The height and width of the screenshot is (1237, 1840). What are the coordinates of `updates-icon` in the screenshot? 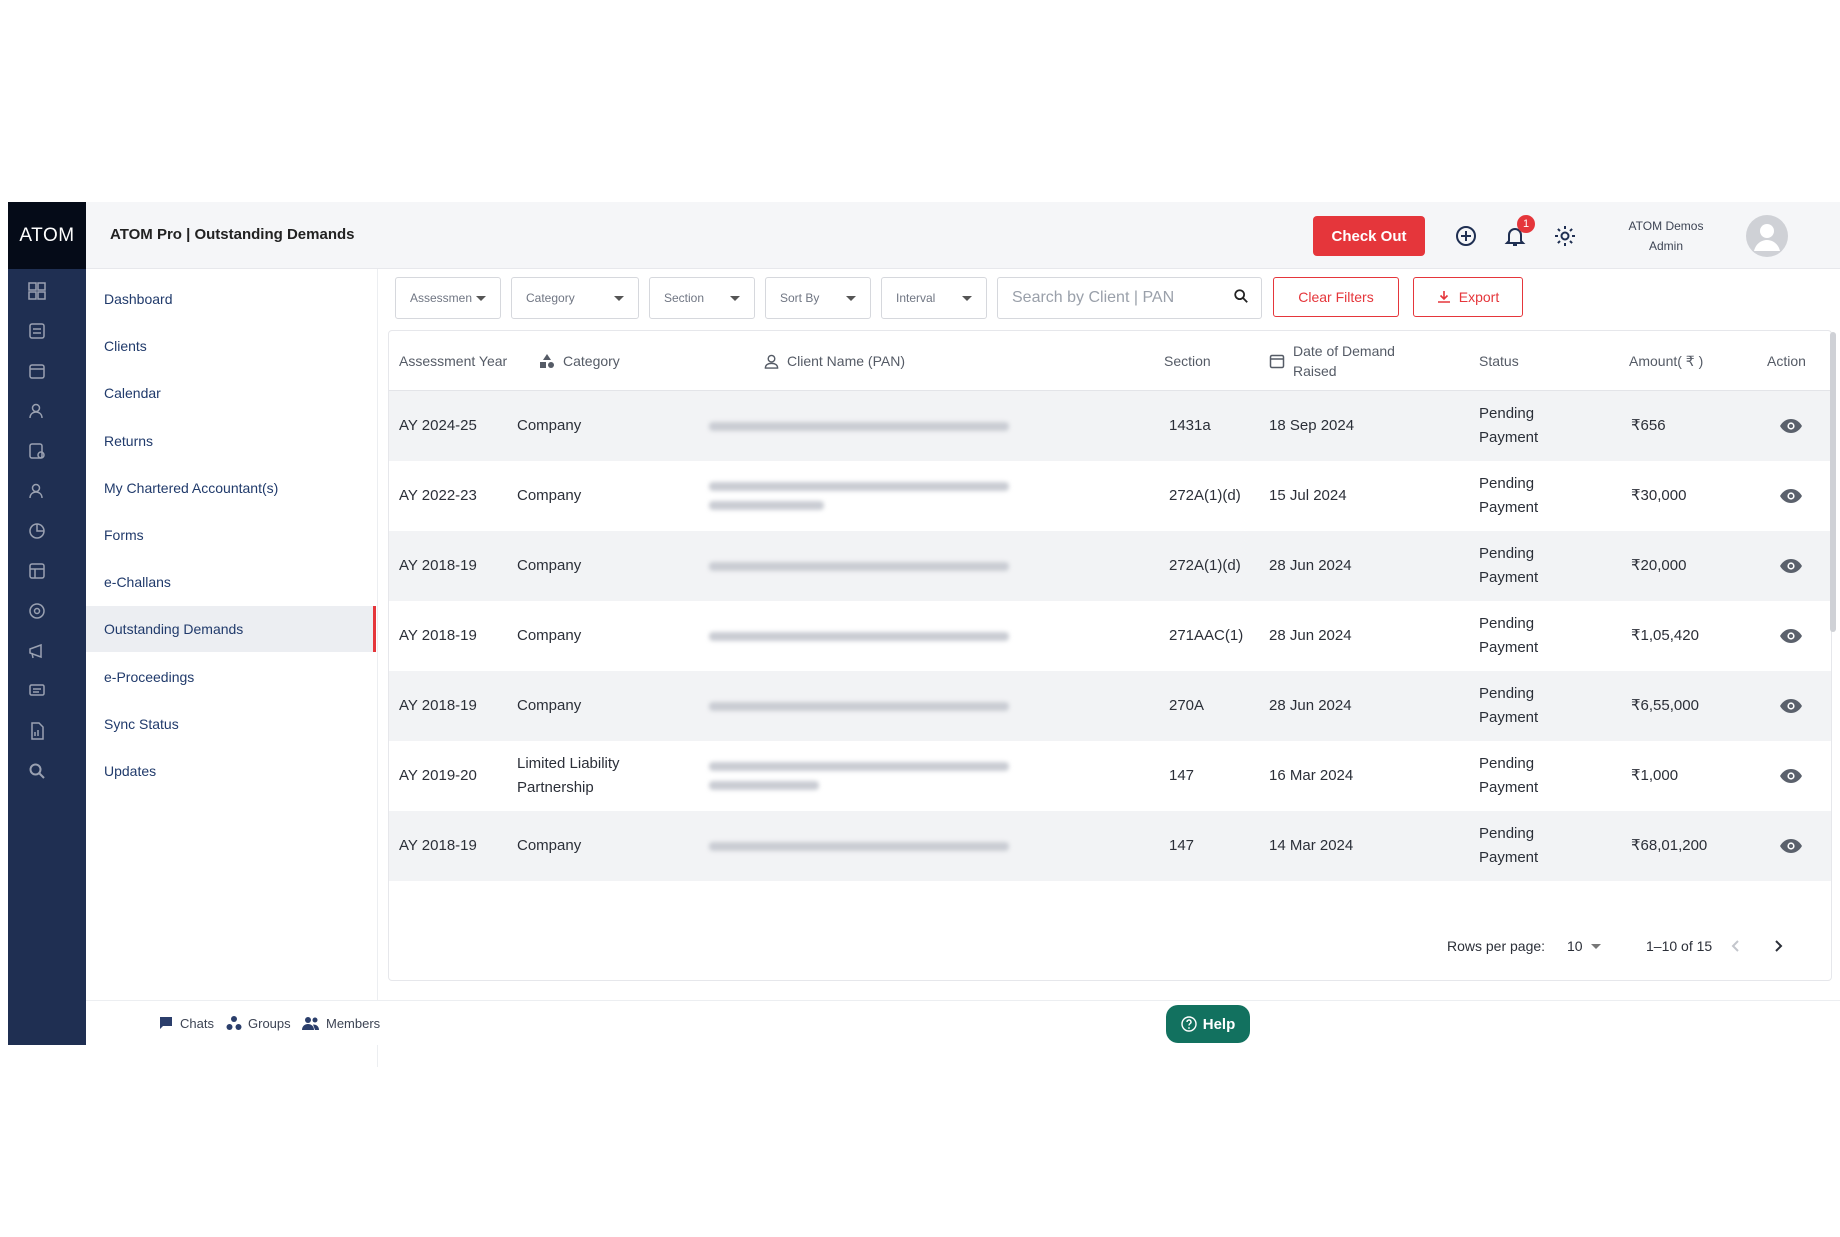 It's located at (37, 691).